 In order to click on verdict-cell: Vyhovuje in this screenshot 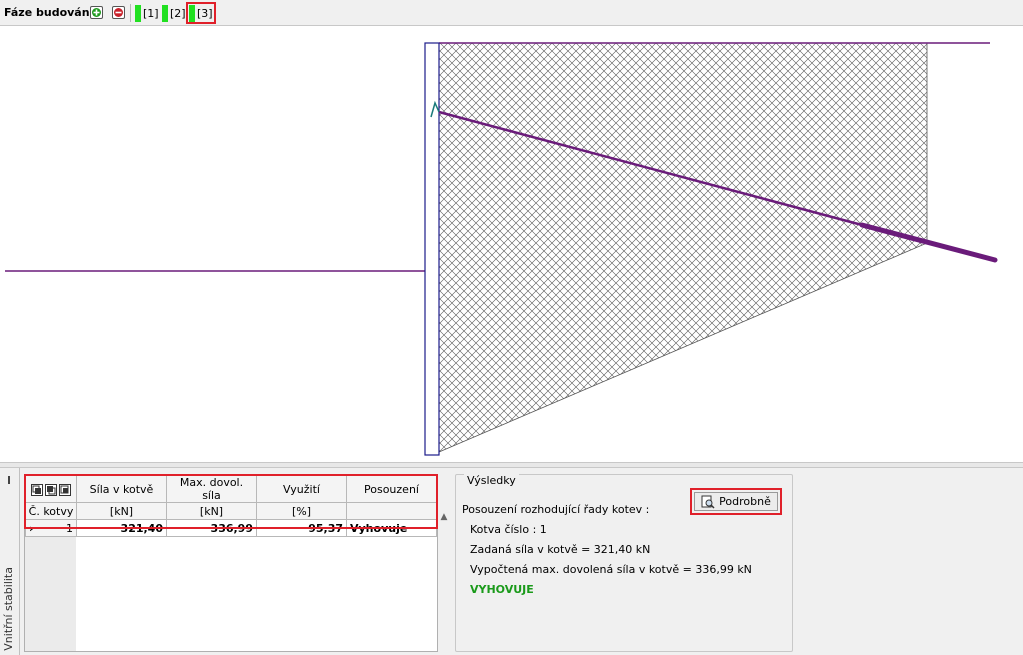, I will do `click(391, 528)`.